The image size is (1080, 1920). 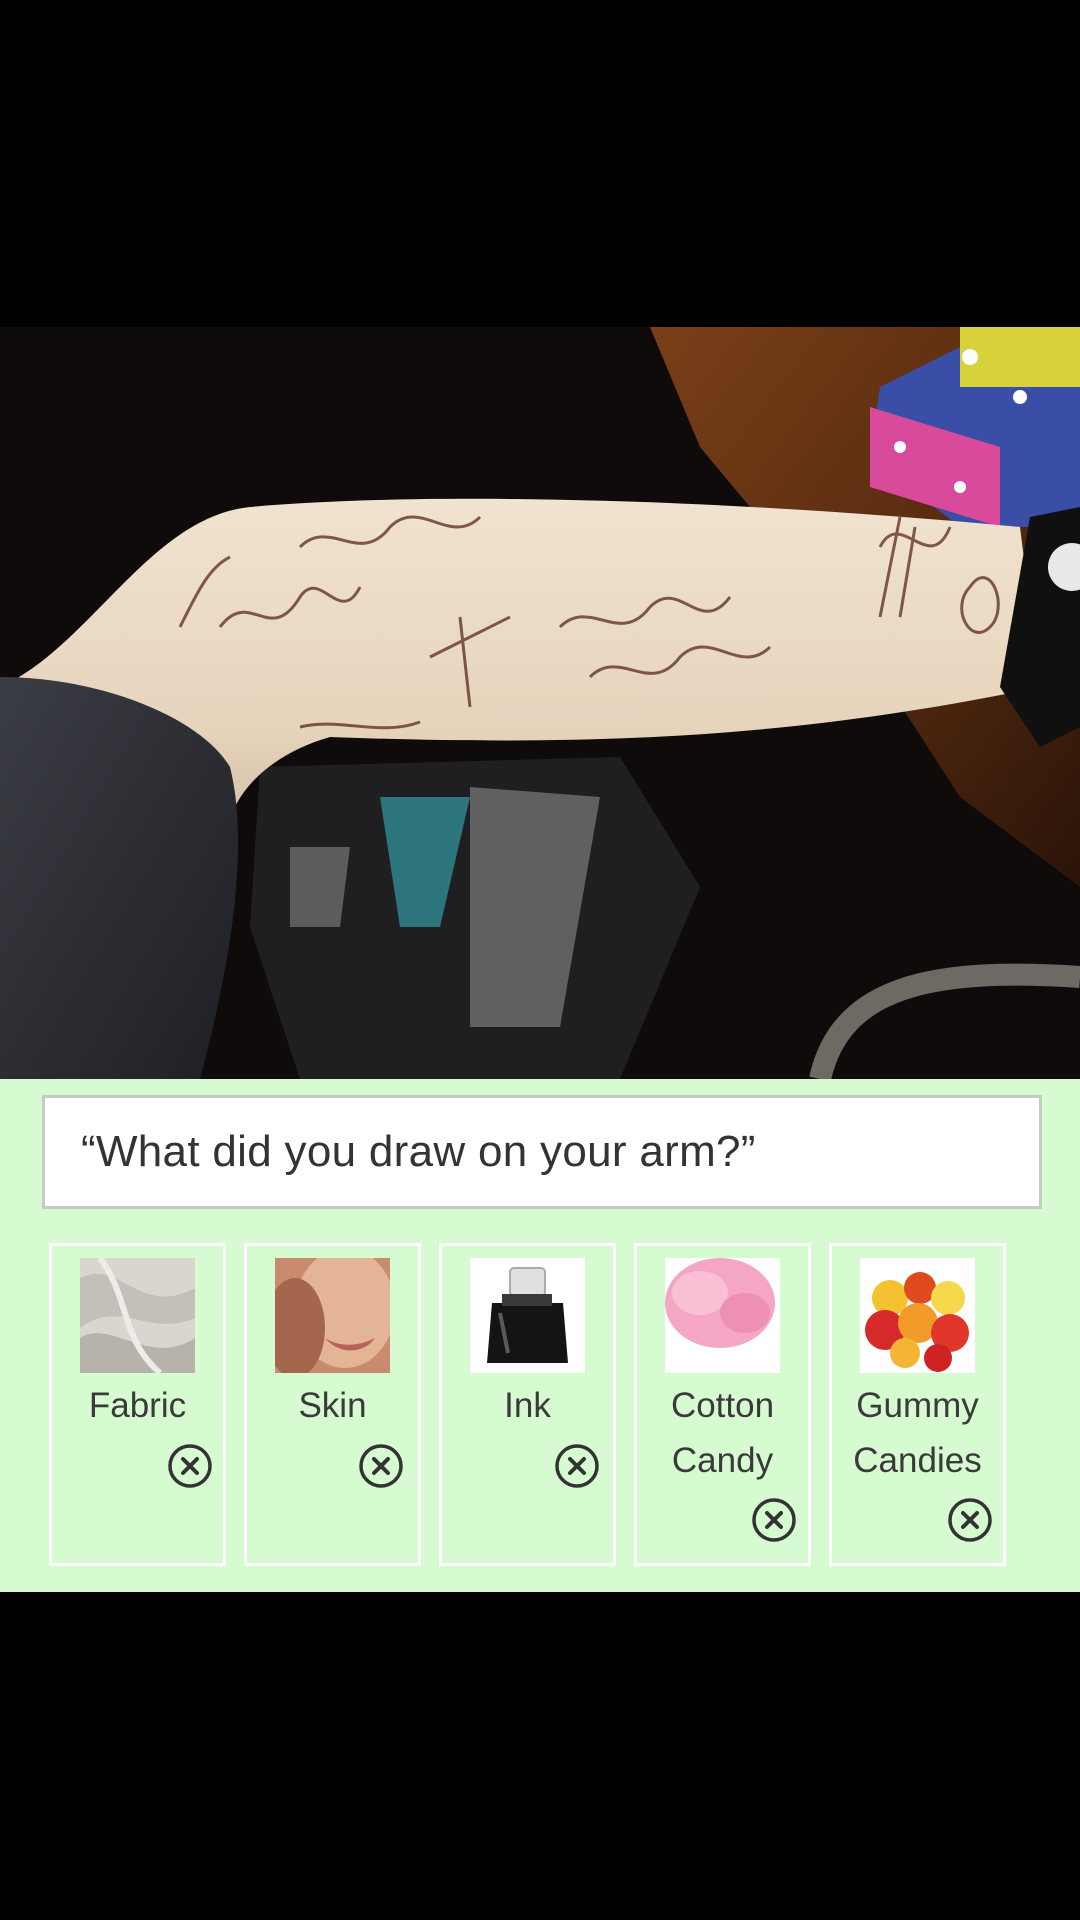 I want to click on option-label: Gummy Candies, so click(x=917, y=1433).